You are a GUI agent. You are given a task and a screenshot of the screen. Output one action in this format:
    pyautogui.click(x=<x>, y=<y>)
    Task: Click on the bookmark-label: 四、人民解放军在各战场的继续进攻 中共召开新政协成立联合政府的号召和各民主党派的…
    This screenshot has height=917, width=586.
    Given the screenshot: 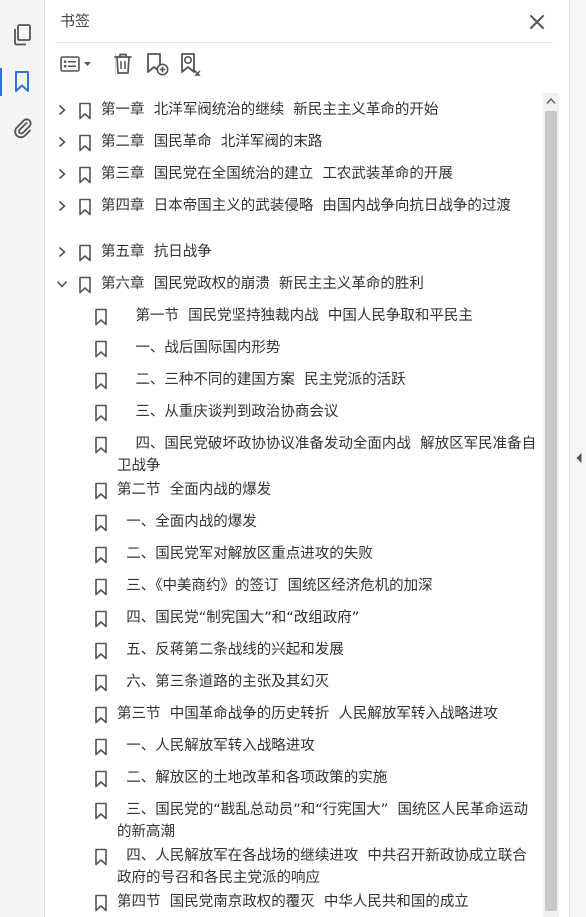 What is the action you would take?
    pyautogui.click(x=327, y=867)
    